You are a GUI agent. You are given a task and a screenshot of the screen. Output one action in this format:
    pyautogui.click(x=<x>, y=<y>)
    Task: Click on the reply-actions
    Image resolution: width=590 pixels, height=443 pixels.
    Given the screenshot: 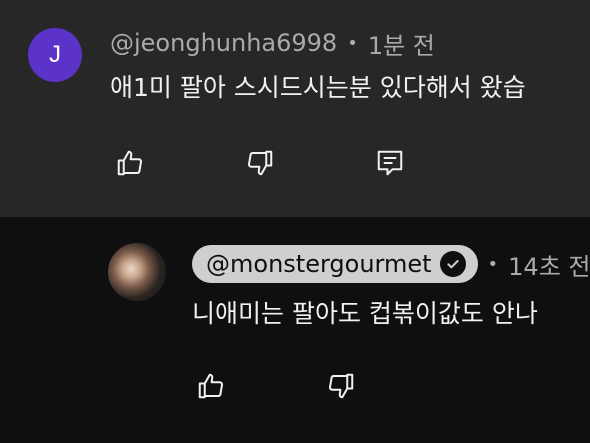 What is the action you would take?
    pyautogui.click(x=324, y=386)
    